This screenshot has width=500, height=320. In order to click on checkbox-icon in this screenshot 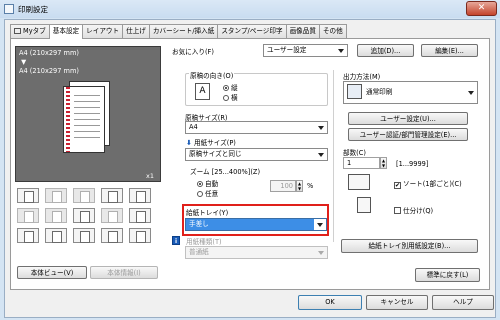, I will do `click(397, 210)`.